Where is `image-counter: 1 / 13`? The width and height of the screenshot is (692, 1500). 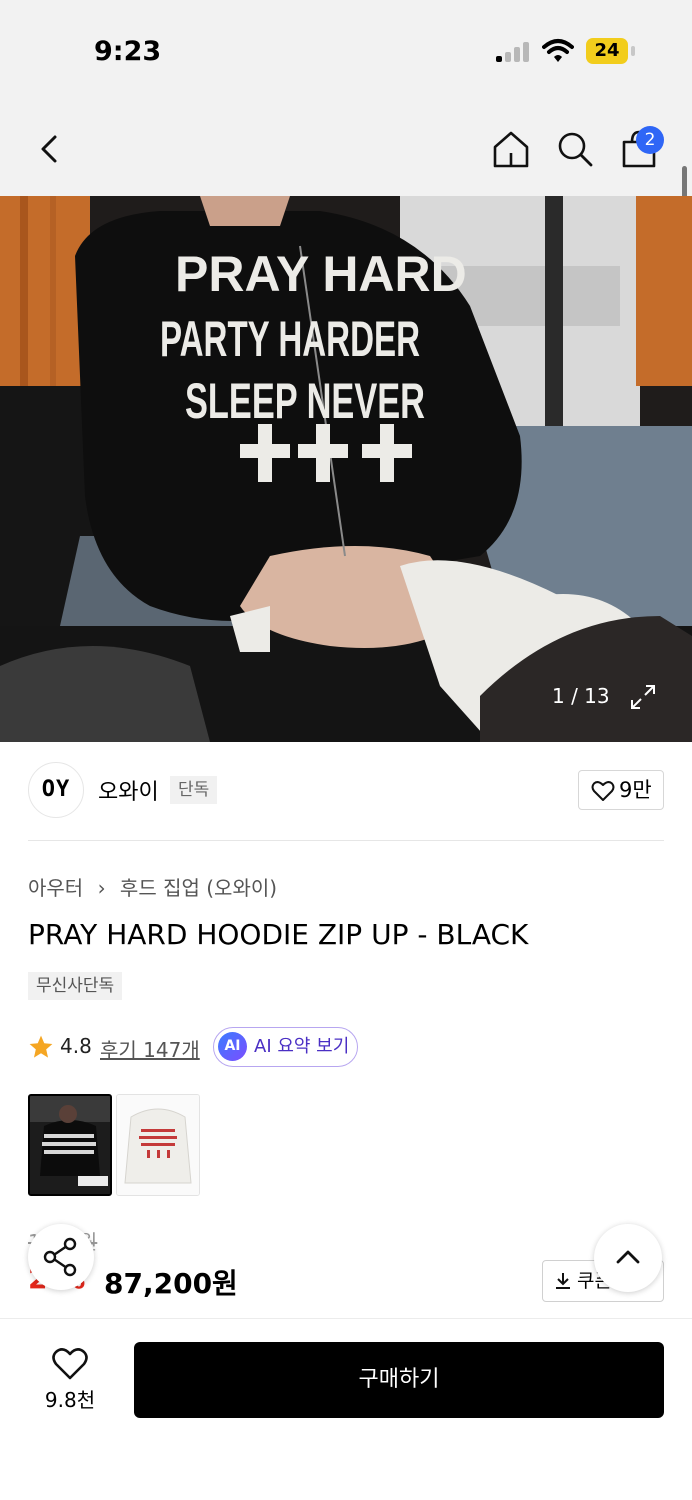 image-counter: 1 / 13 is located at coordinates (581, 696).